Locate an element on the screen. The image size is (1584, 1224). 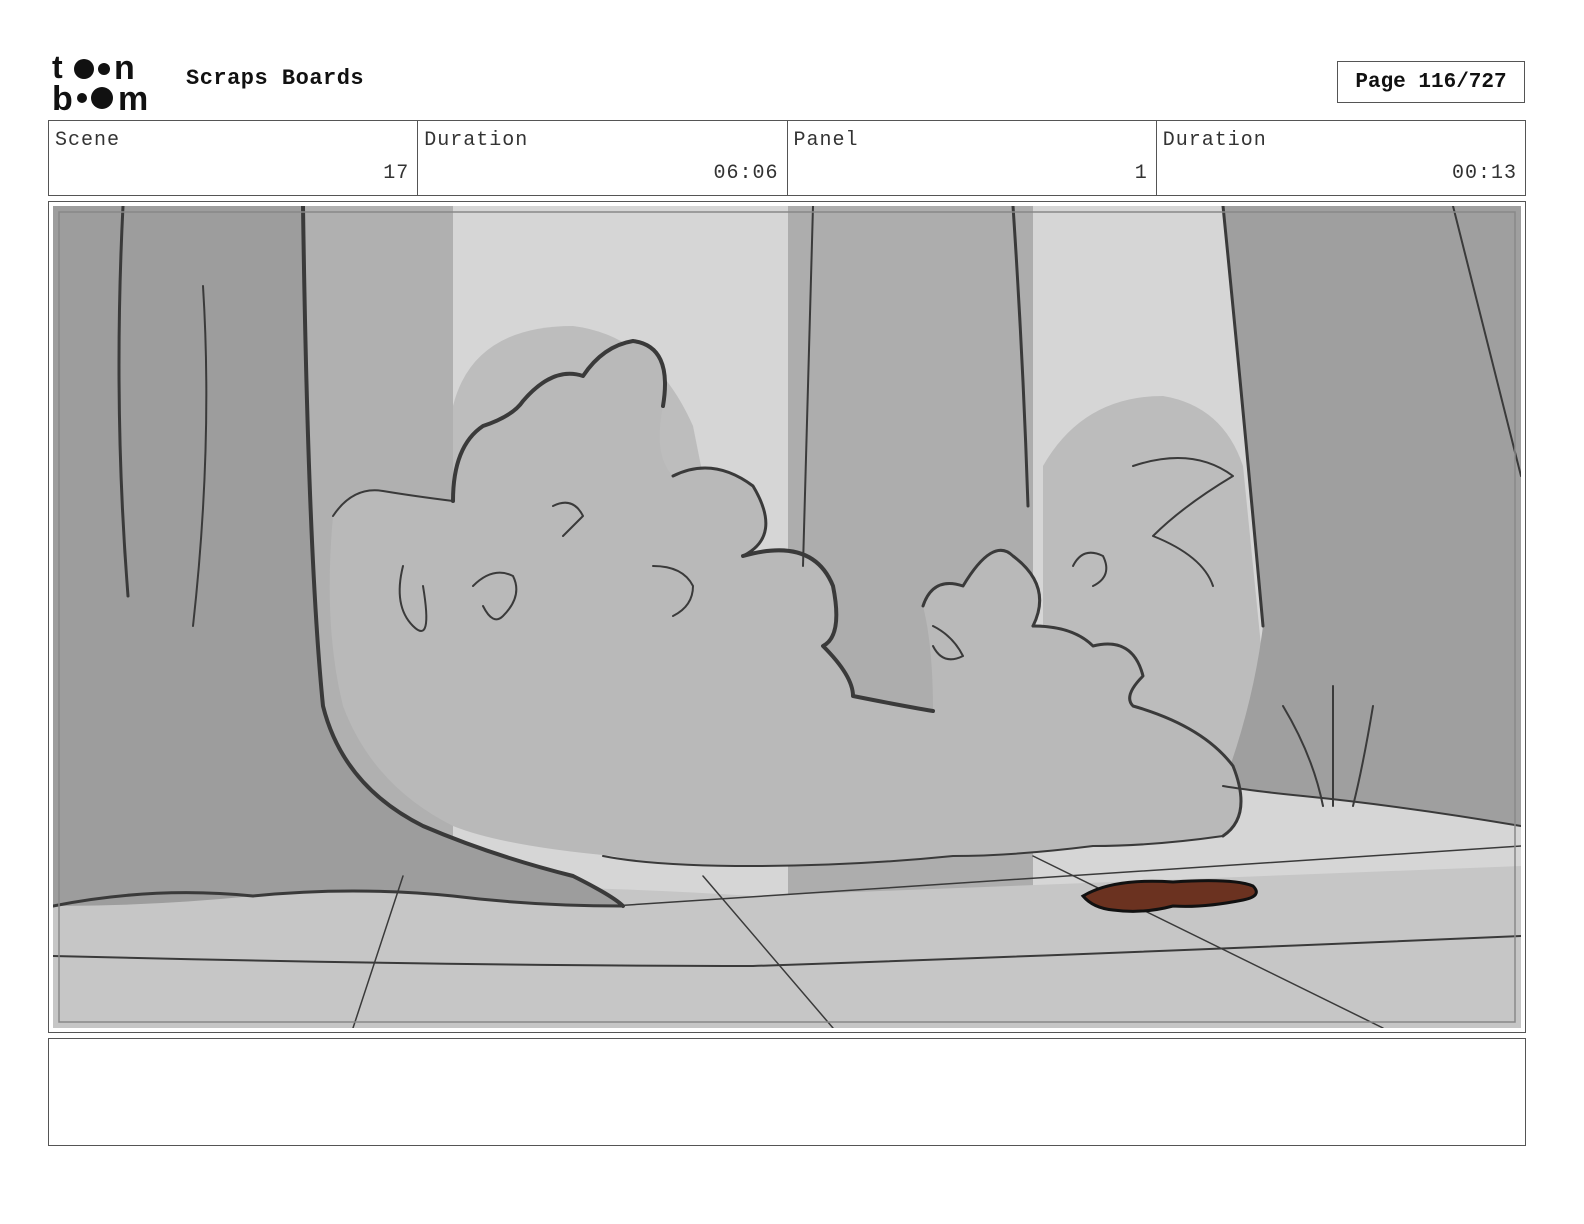
panel-duration-cell: Duration 00:13 is located at coordinates (1341, 158).